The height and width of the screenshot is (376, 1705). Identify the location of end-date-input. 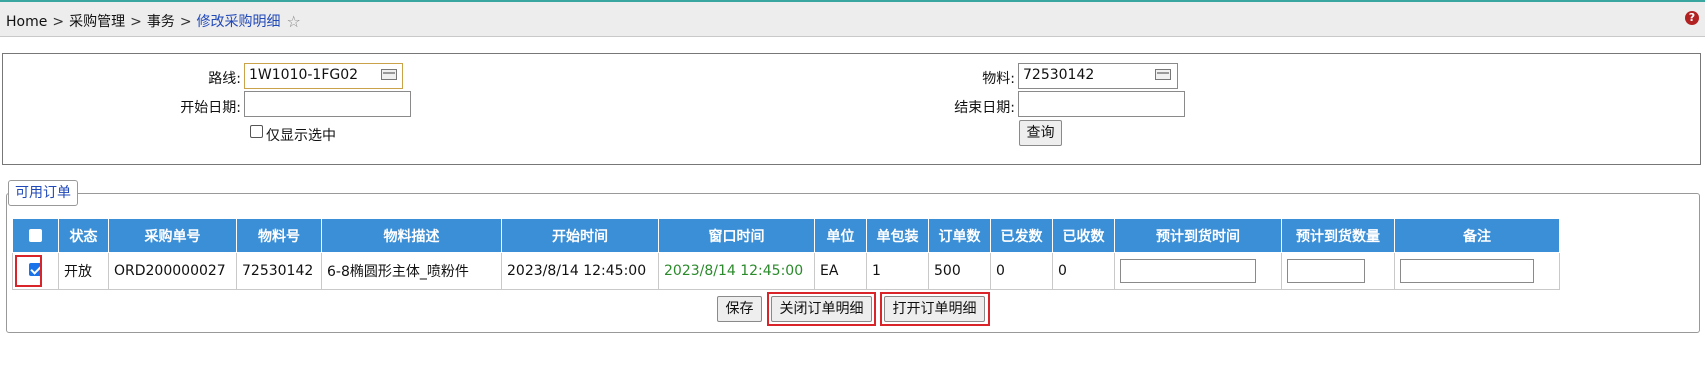
(1101, 104).